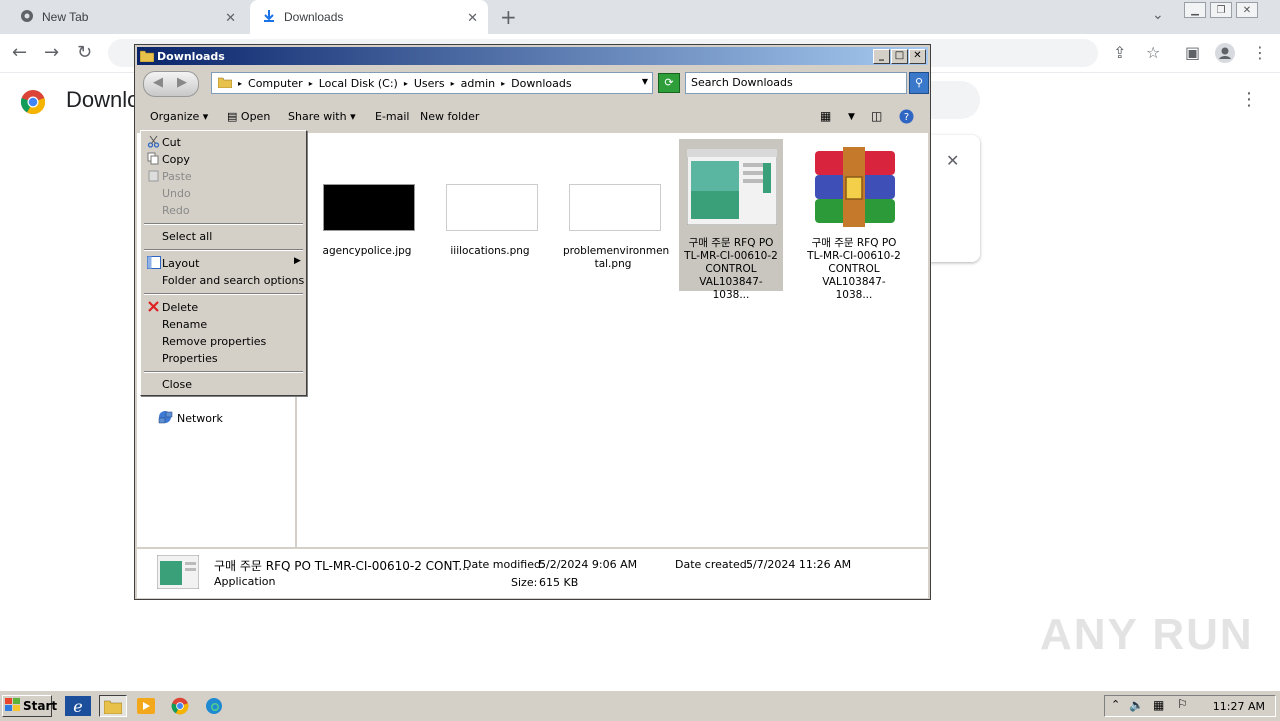 Image resolution: width=1280 pixels, height=721 pixels. What do you see at coordinates (65, 17) in the screenshot?
I see `tab-label: New Tab` at bounding box center [65, 17].